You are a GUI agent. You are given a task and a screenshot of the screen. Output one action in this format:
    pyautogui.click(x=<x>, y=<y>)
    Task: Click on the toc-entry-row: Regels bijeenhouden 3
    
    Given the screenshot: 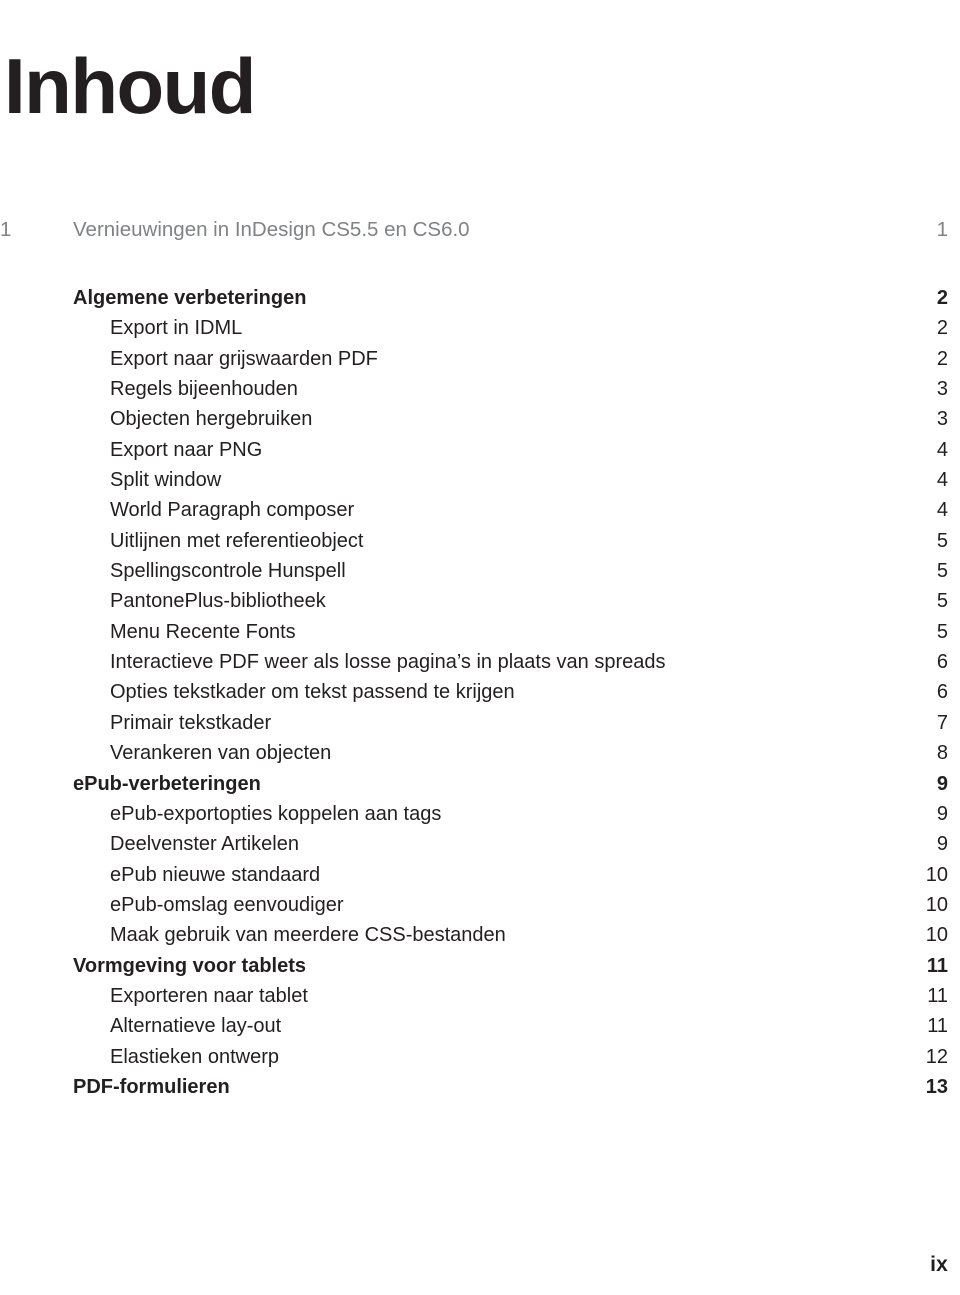 What is the action you would take?
    pyautogui.click(x=480, y=389)
    